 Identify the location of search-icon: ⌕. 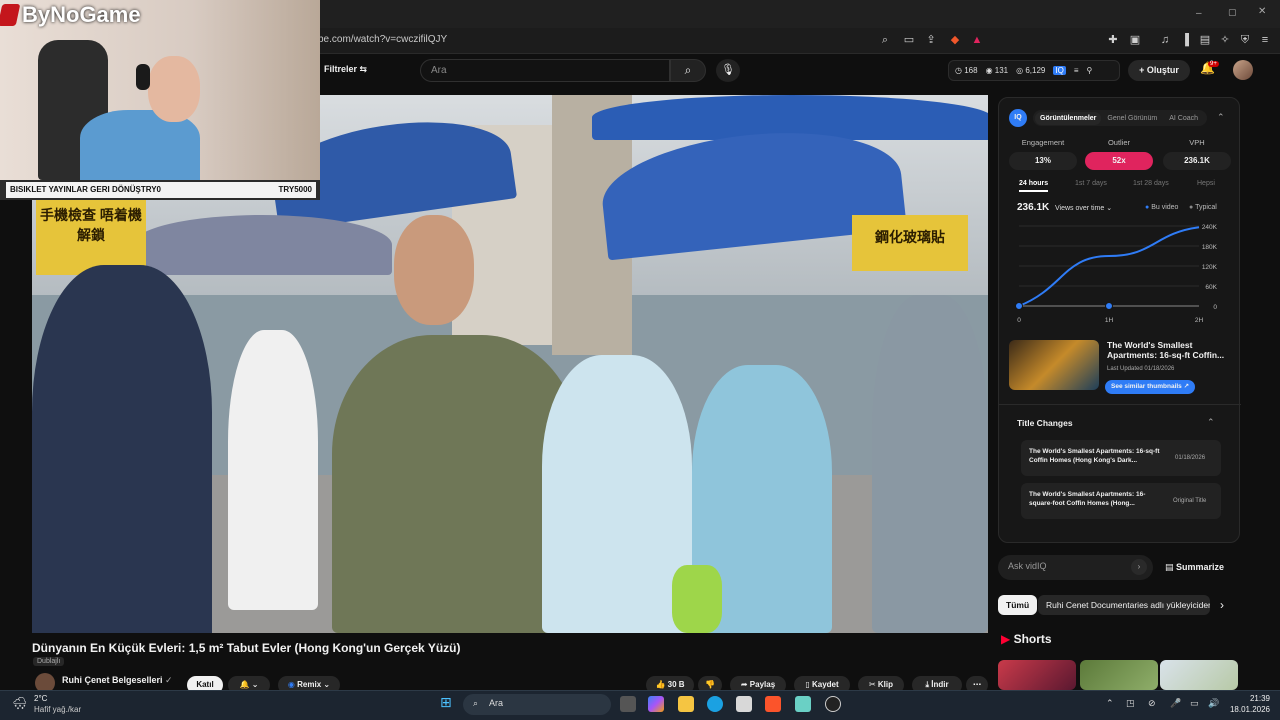
(688, 70).